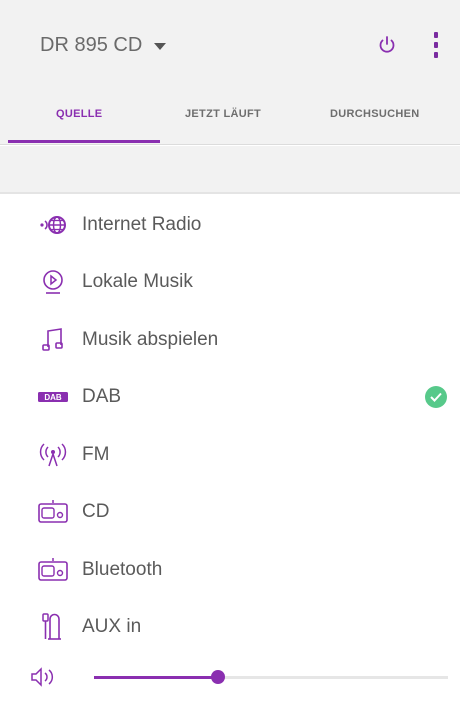  Describe the element at coordinates (160, 46) in the screenshot. I see `chevron-down-icon` at that location.